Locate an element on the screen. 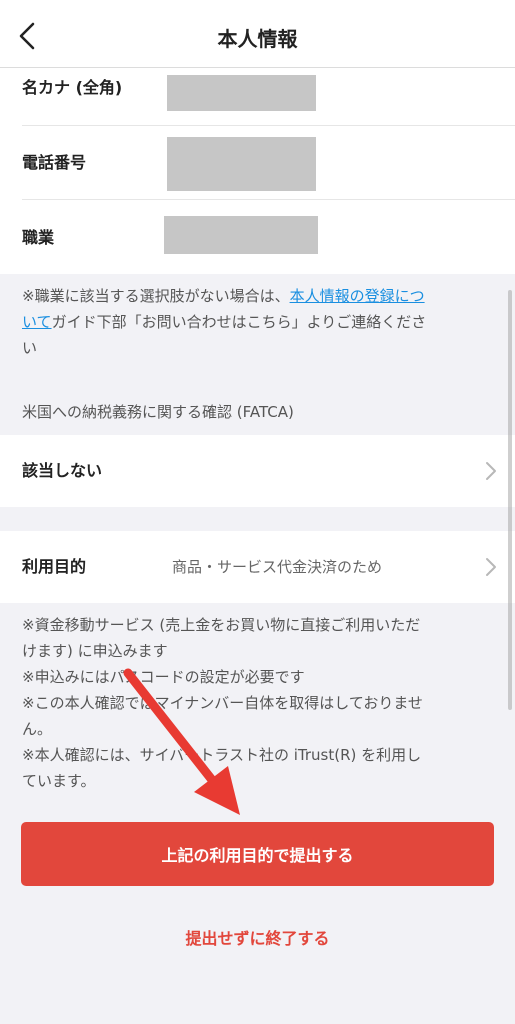 The height and width of the screenshot is (1024, 515). fatca-section-title: 米国への納税義務に関する確認 (FATCA) is located at coordinates (158, 412).